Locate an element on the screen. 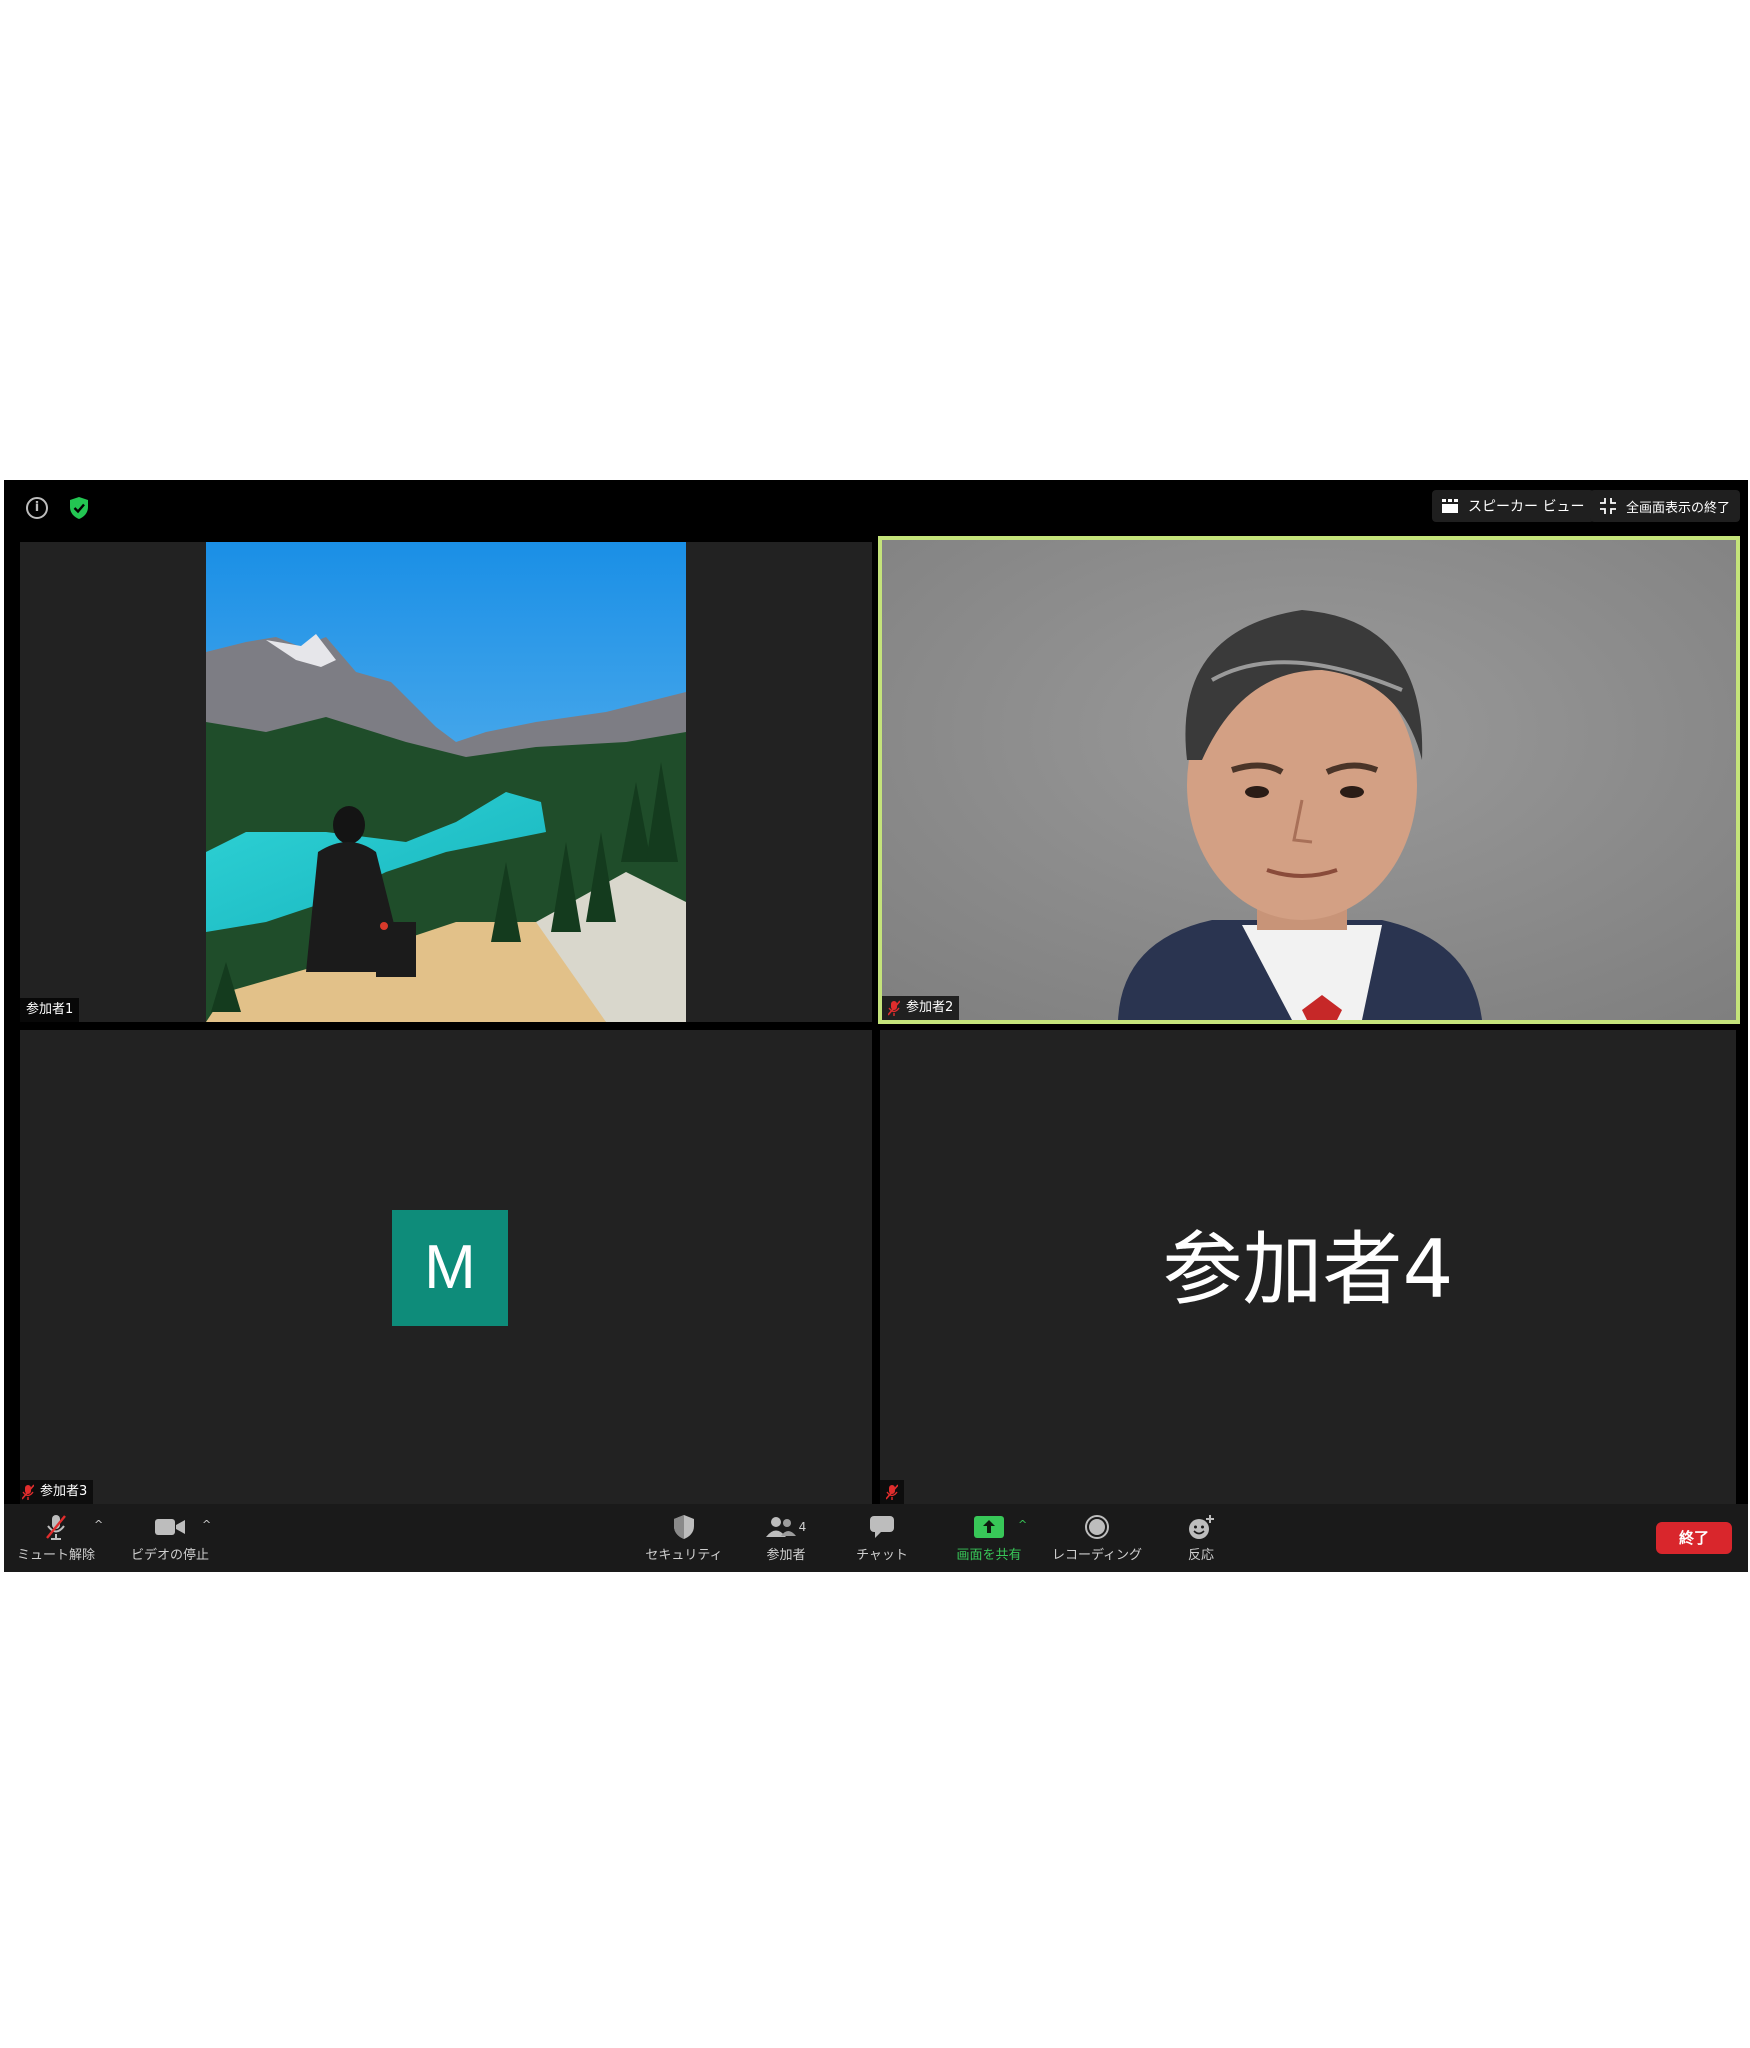 The image size is (1750, 2048). audio-options-chevron-icon: ^ is located at coordinates (98, 1524).